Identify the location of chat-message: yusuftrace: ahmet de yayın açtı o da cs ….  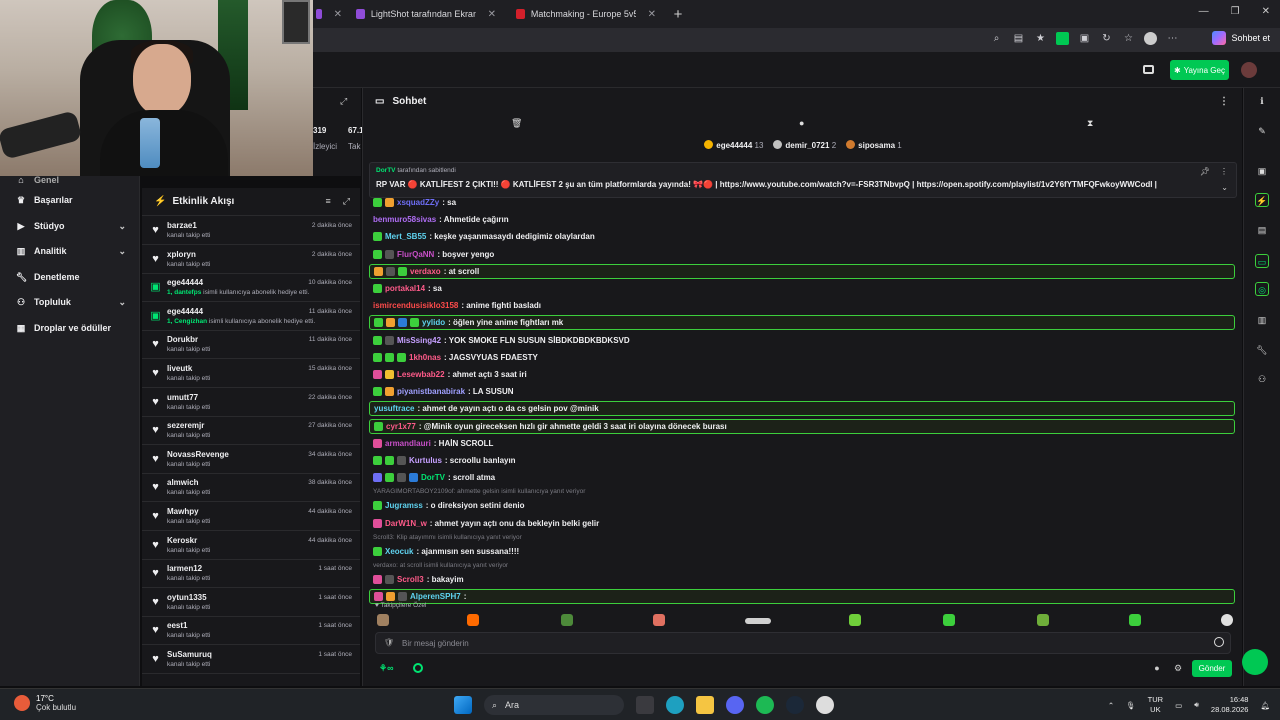
(802, 409).